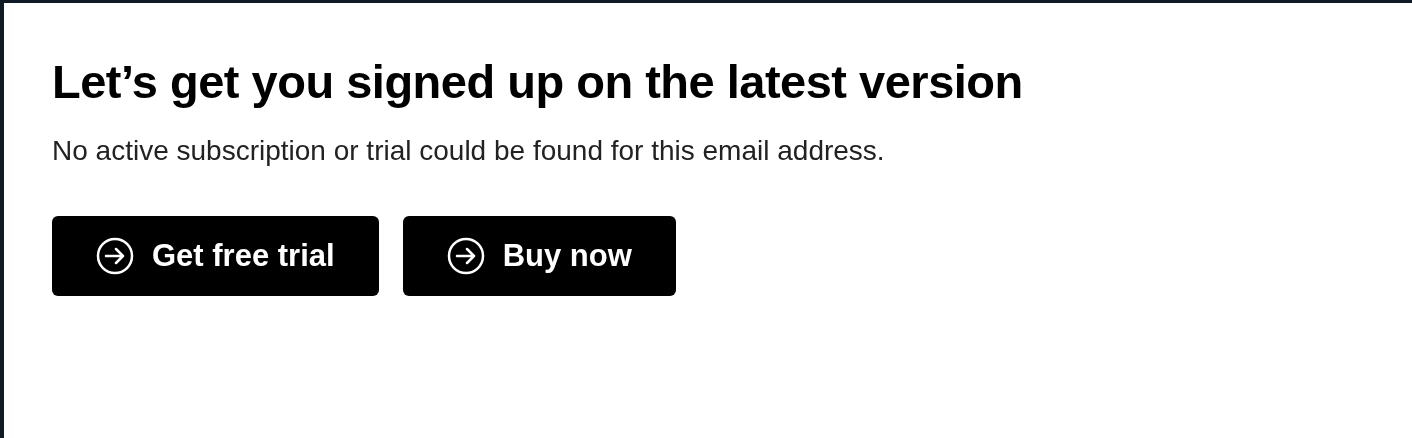  I want to click on trial-button: Get free trial, so click(215, 255).